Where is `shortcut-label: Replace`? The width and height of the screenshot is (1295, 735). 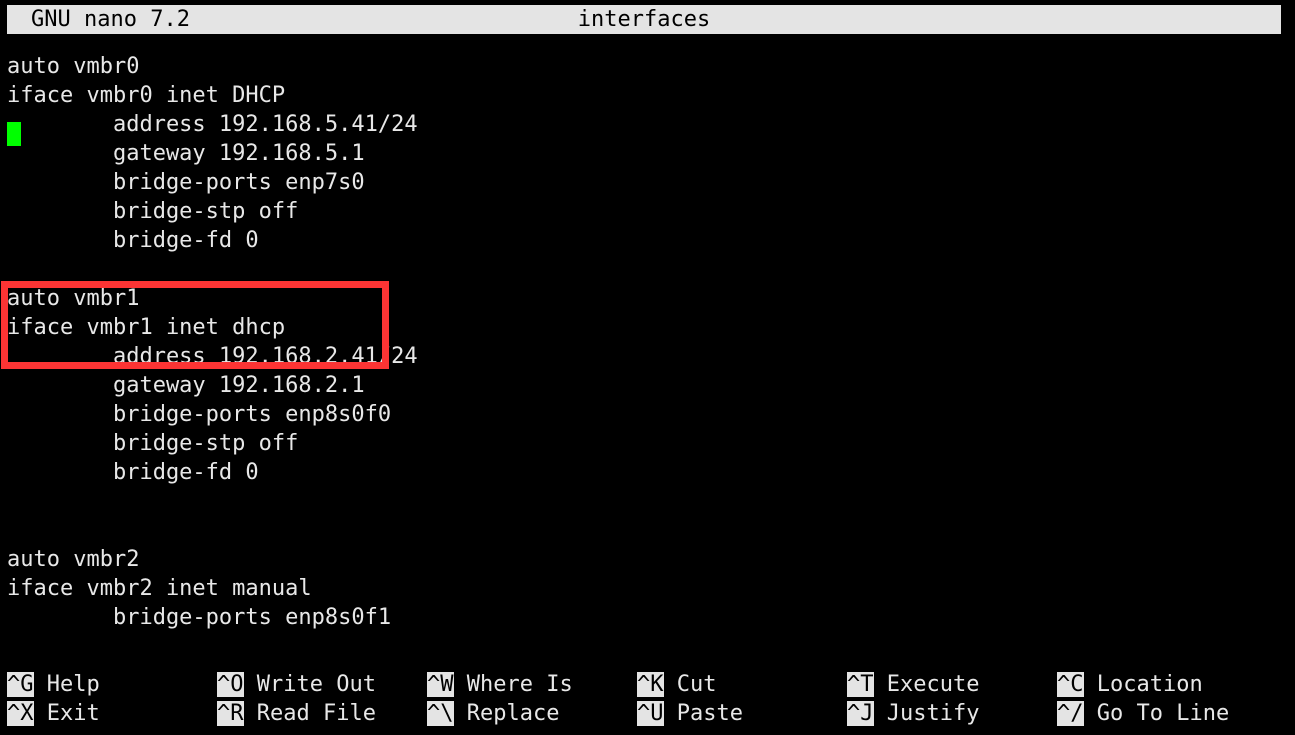 shortcut-label: Replace is located at coordinates (506, 713).